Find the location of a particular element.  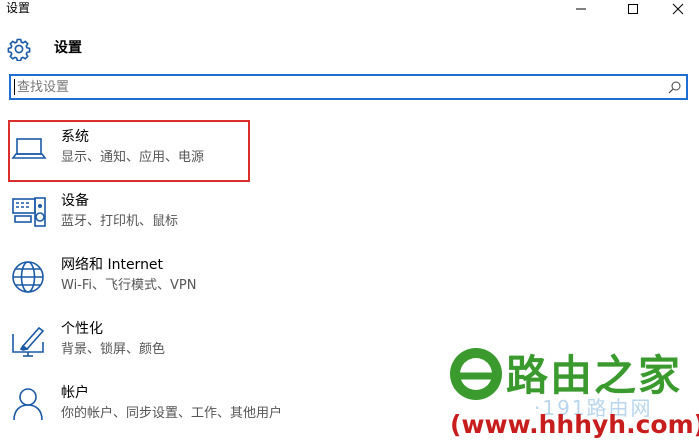

settings-item-personalization: 个性化 背景、锁屏、颜色 is located at coordinates (210, 348).